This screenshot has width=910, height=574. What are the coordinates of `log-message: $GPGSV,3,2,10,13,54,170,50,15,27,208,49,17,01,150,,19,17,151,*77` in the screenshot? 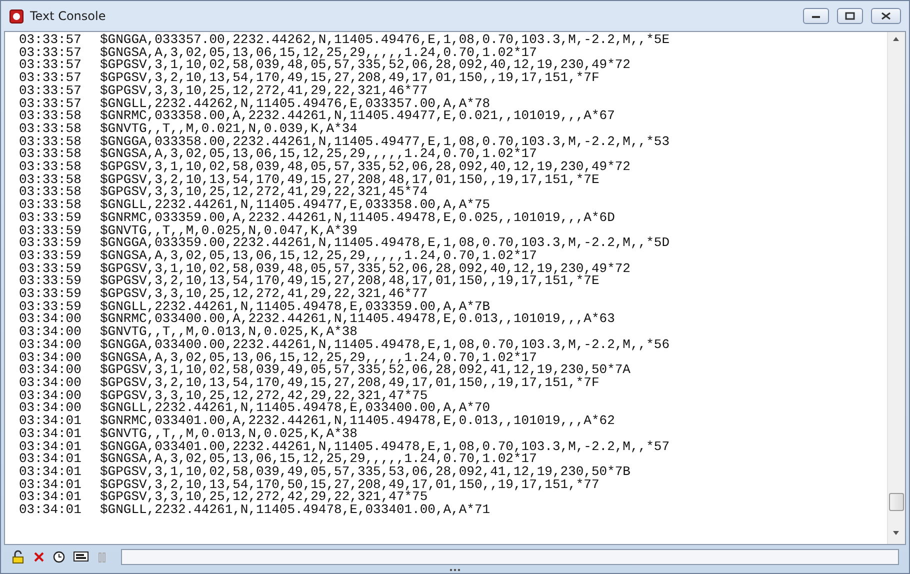 It's located at (350, 485).